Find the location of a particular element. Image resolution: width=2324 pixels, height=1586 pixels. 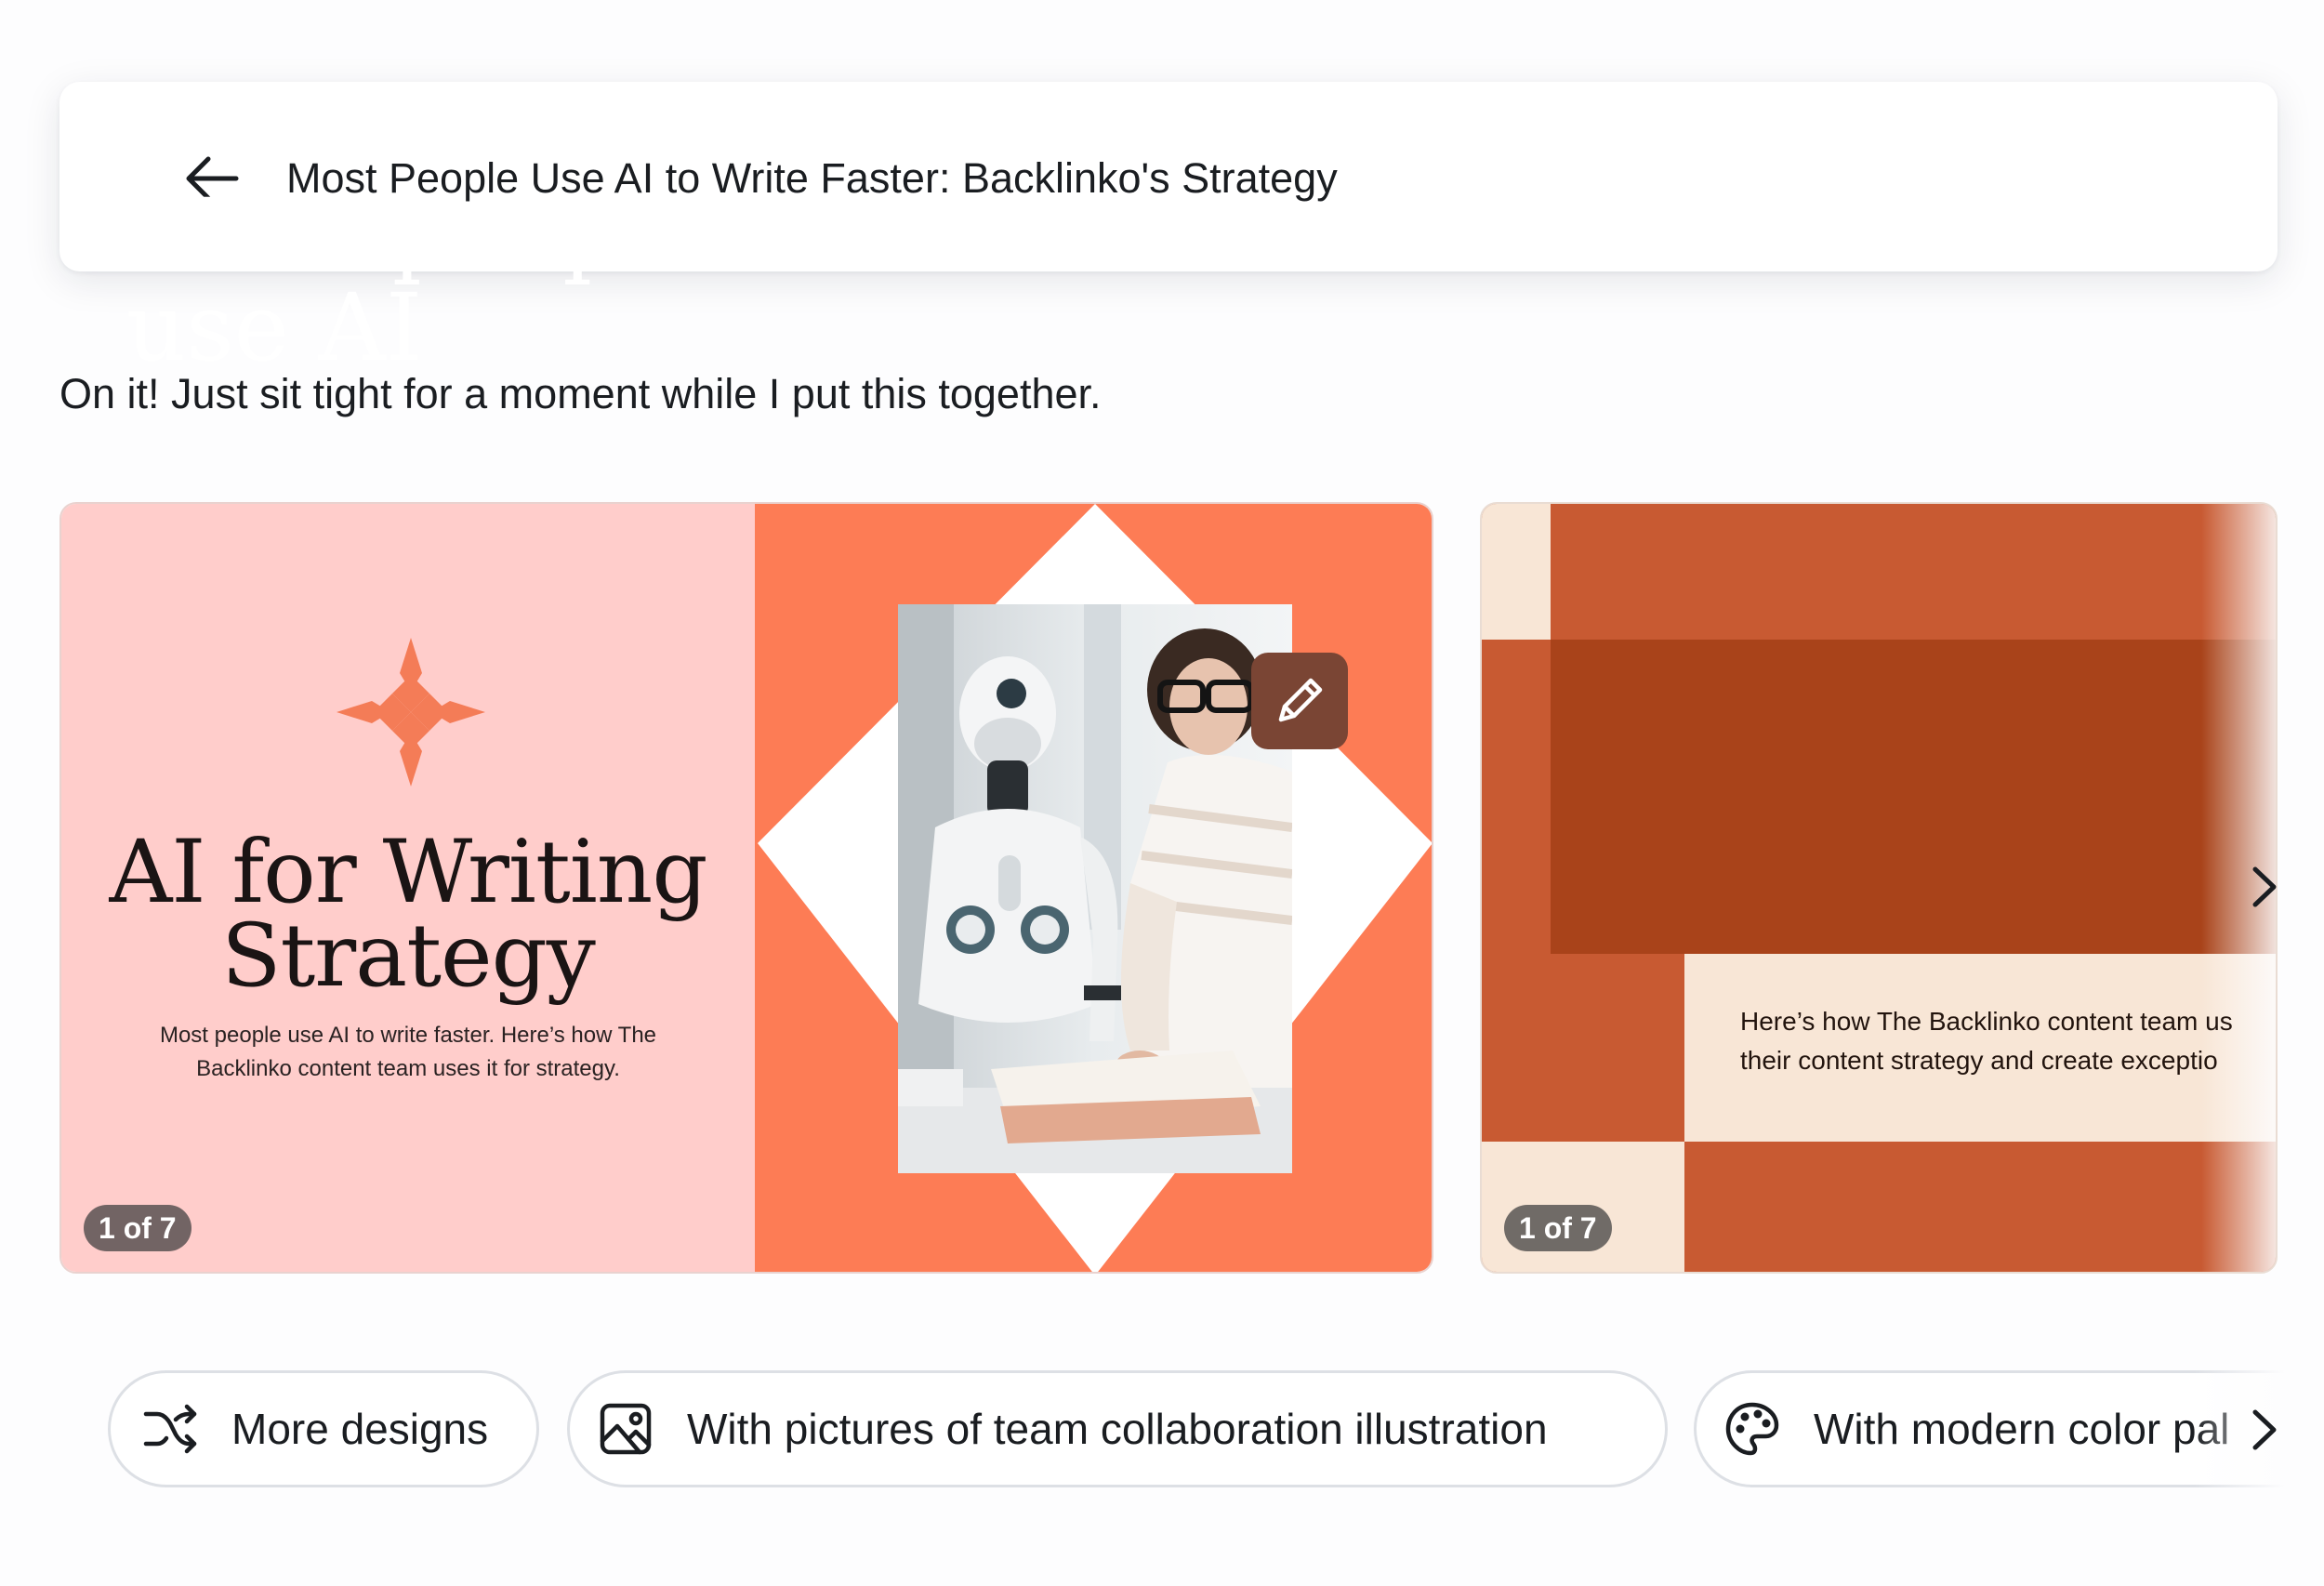

design-title: AI for Writing Strategy is located at coordinates (408, 914).